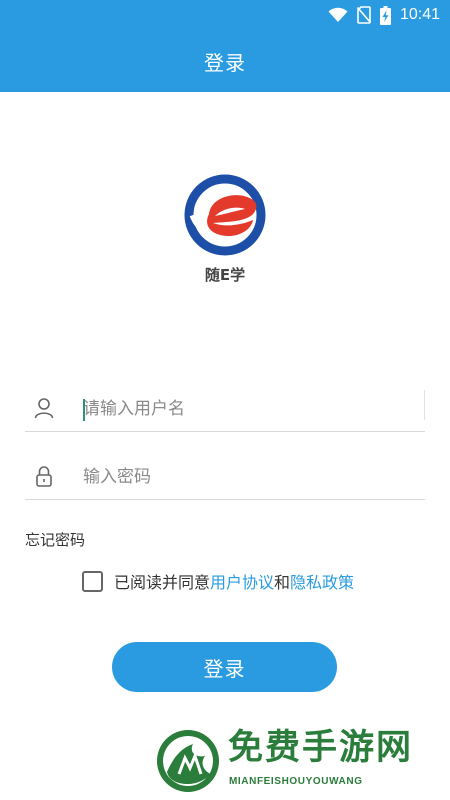  Describe the element at coordinates (162, 582) in the screenshot. I see `agreement-prefix: 已阅读并同意` at that location.